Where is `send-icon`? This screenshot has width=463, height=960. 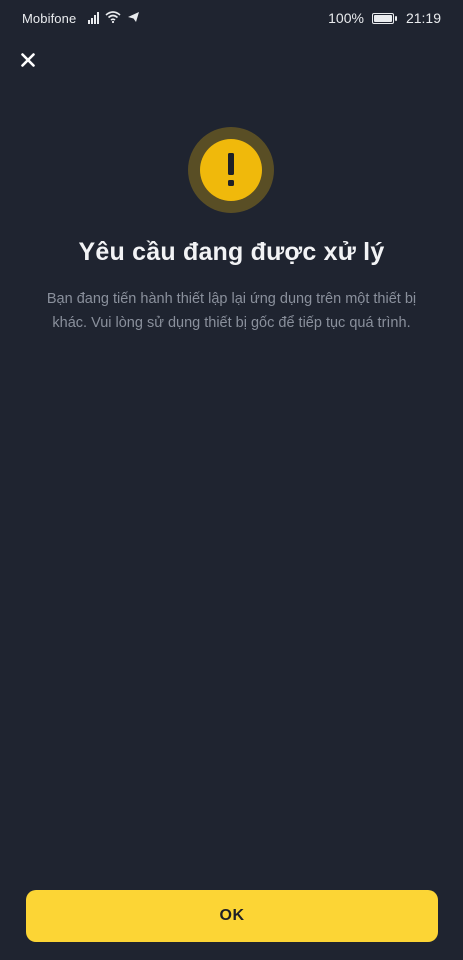
send-icon is located at coordinates (133, 18).